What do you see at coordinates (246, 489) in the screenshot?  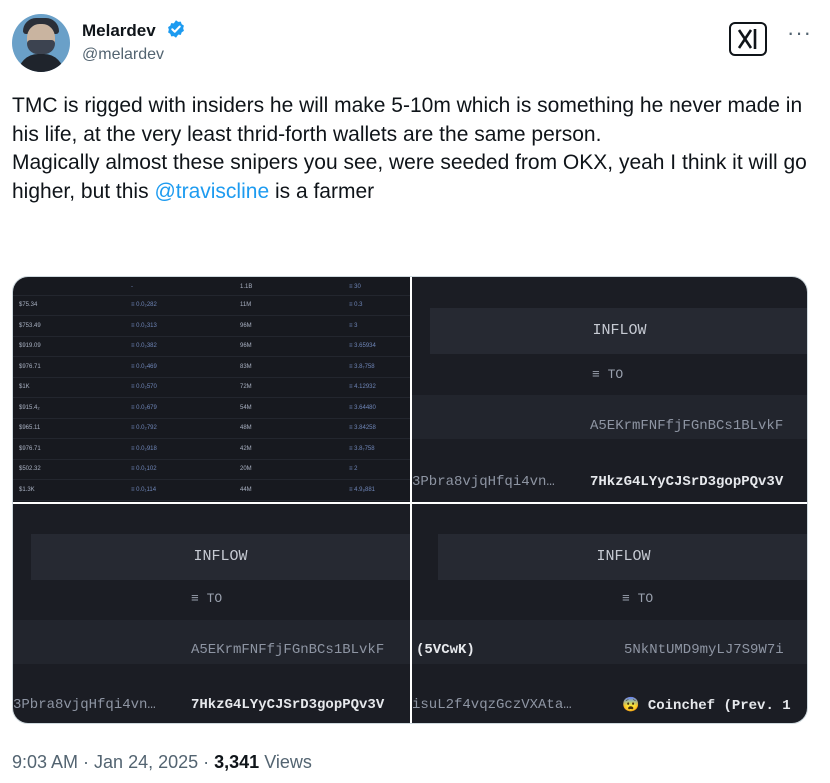 I see `table-cell: 44M` at bounding box center [246, 489].